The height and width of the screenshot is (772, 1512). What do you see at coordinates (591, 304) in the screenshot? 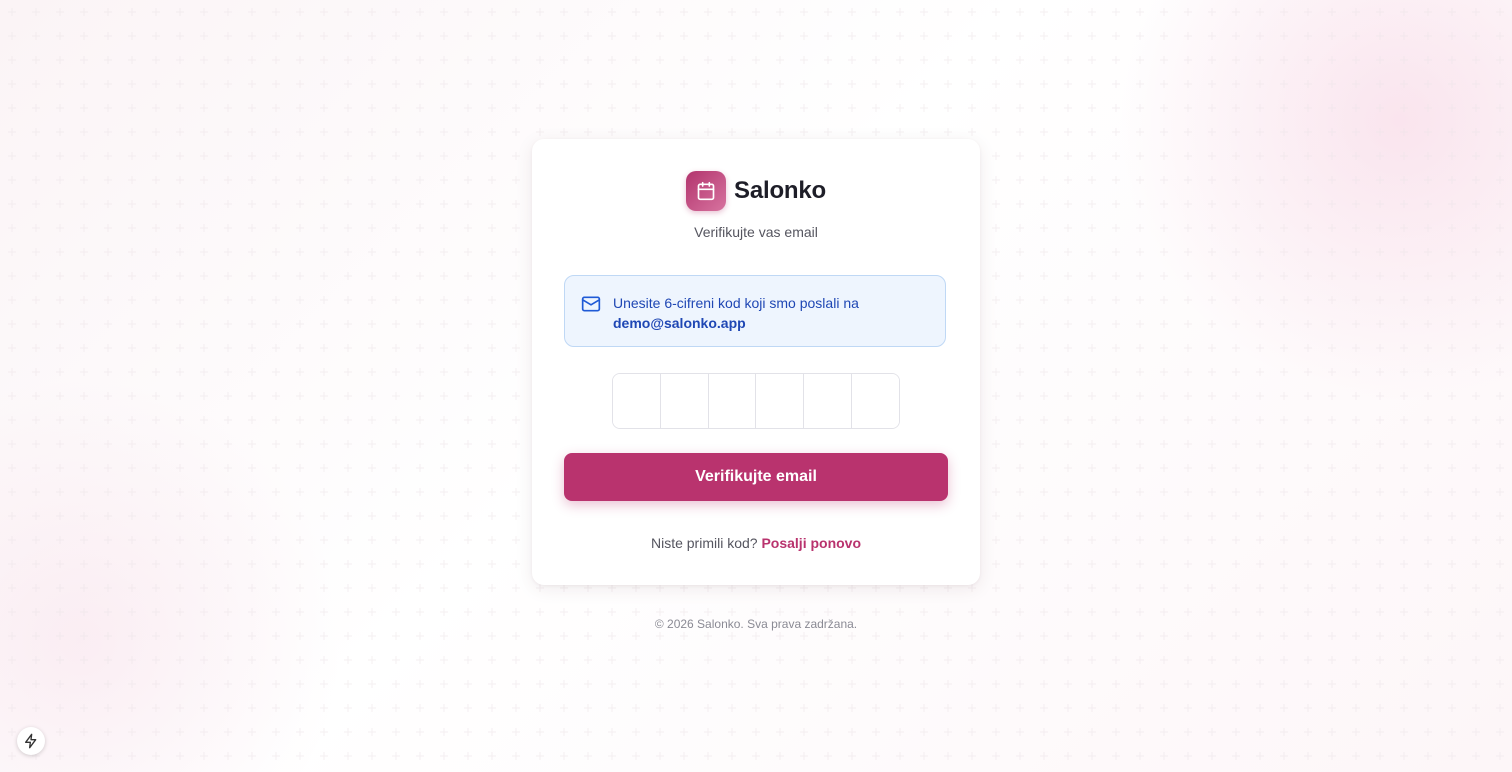
I see `mail-icon` at bounding box center [591, 304].